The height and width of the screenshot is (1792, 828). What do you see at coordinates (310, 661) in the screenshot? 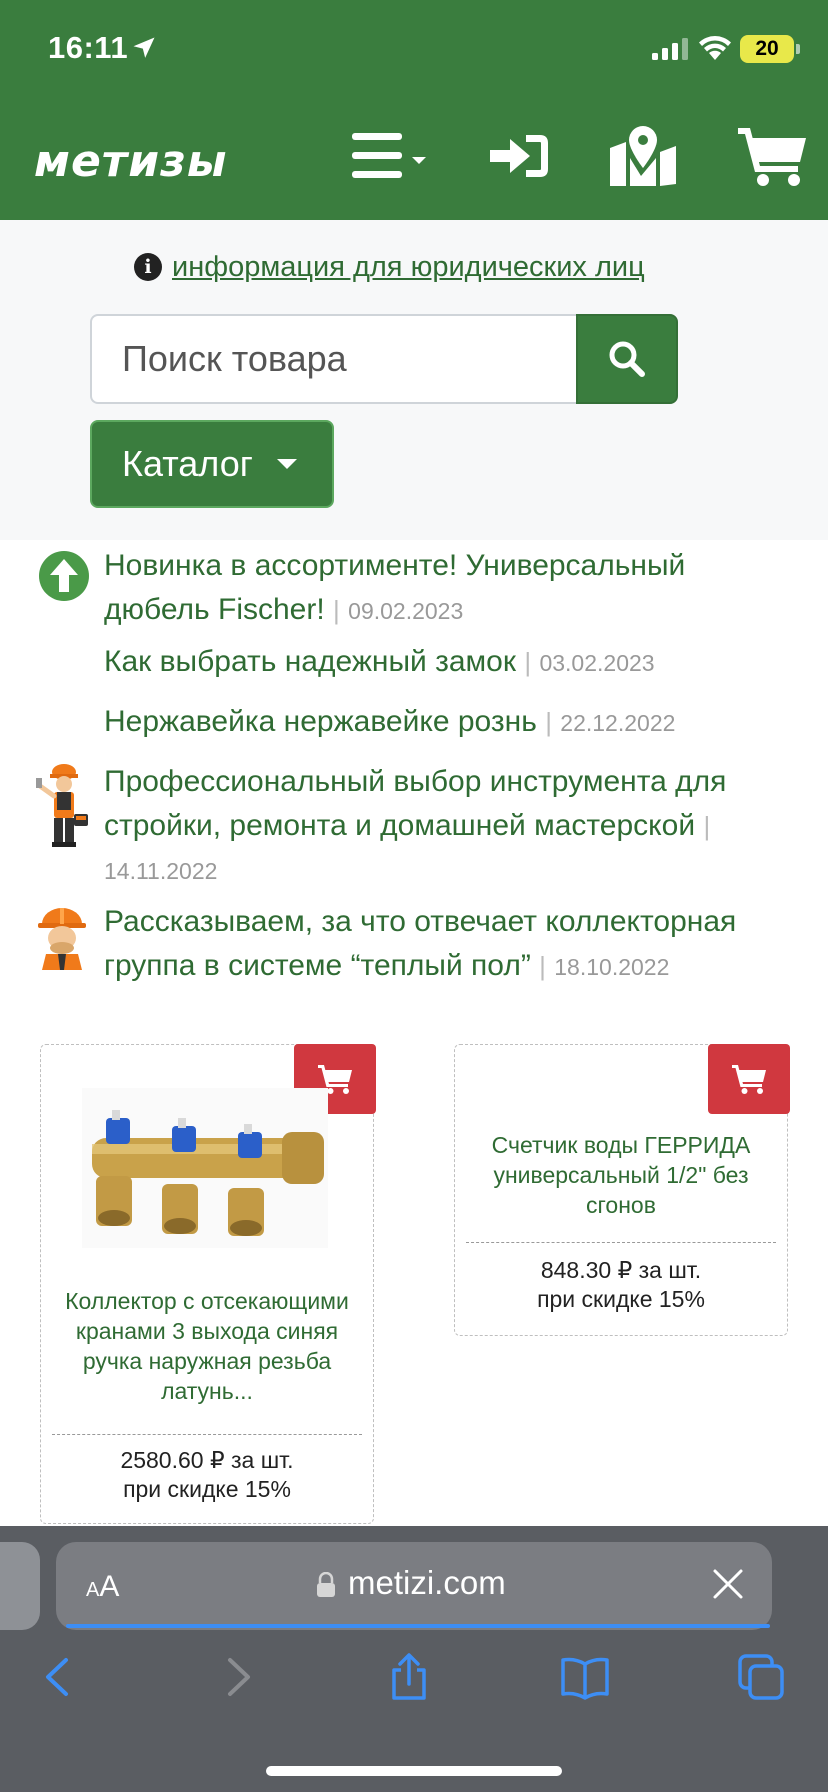
I see `news-title: Как выбрать надежный замок` at bounding box center [310, 661].